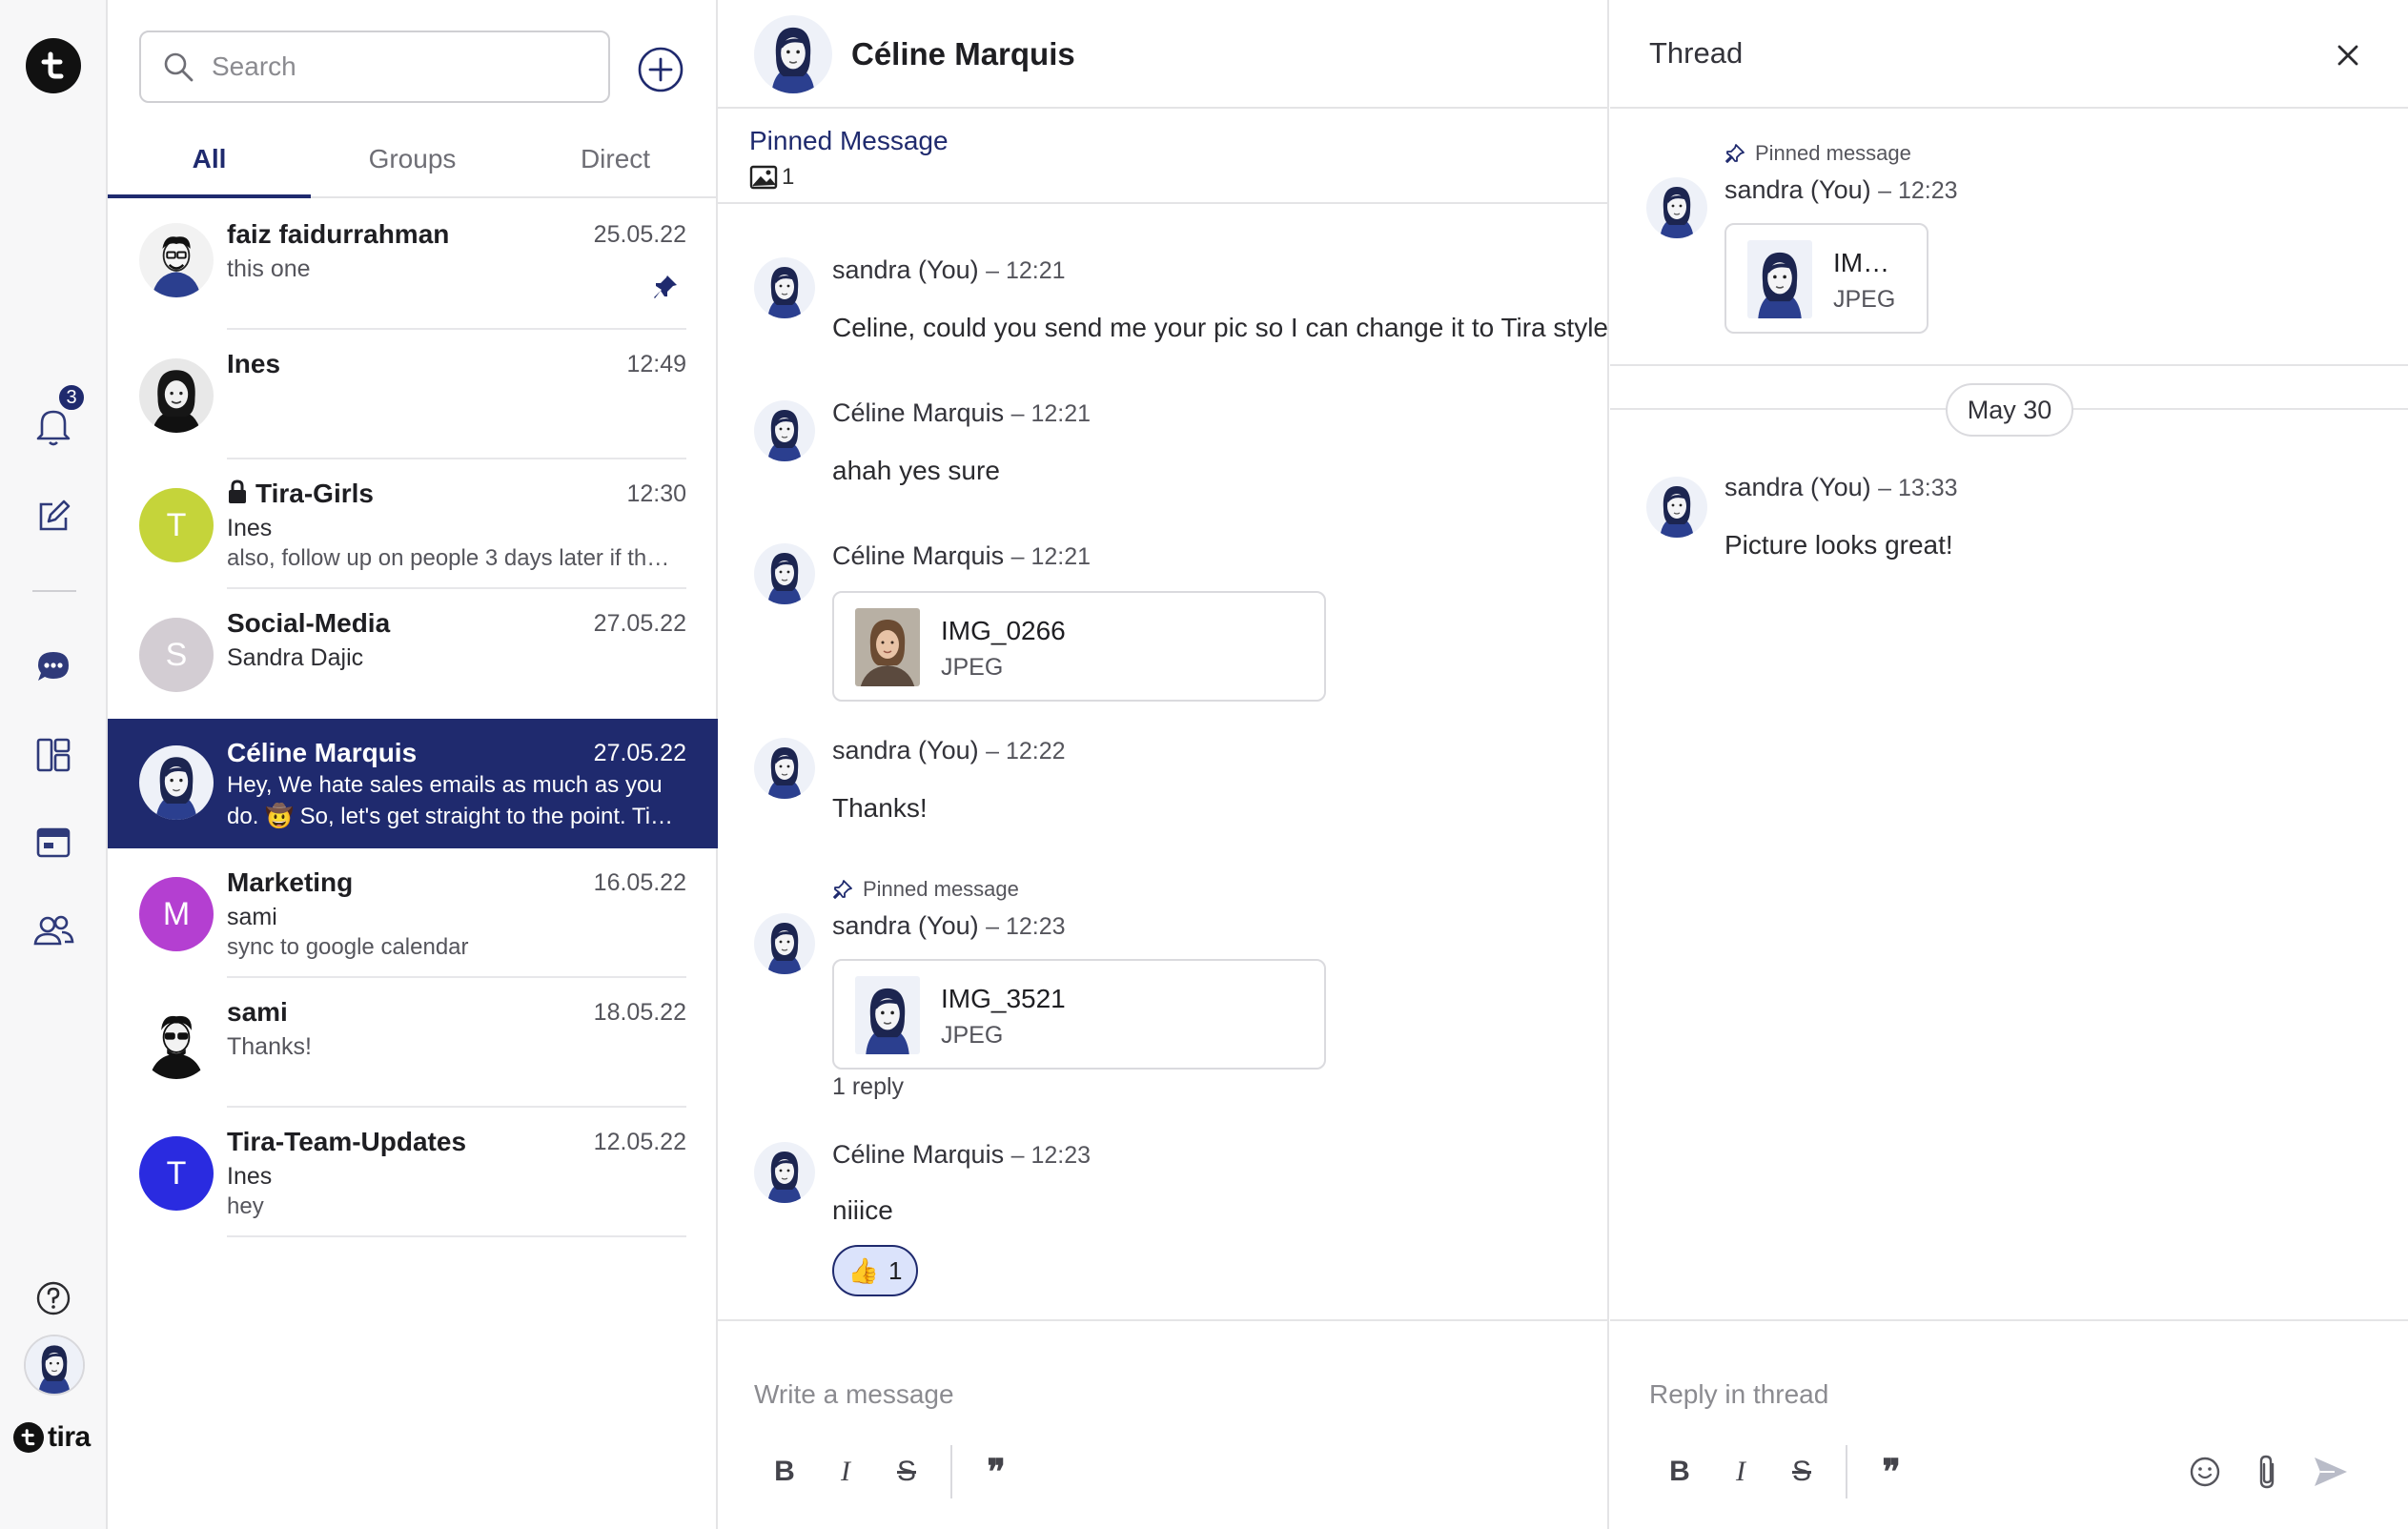 Image resolution: width=2408 pixels, height=1529 pixels. I want to click on pin-icon, so click(665, 286).